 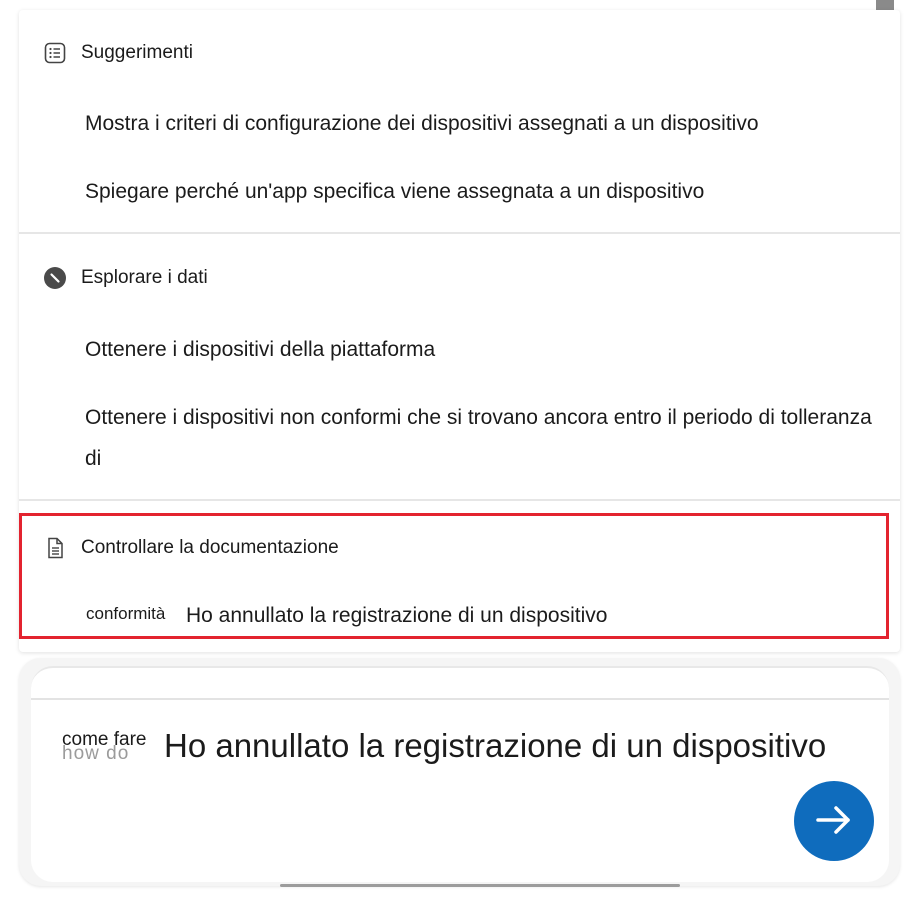 I want to click on explore-item: Ottenere i dispositivi della piattaforma, so click(x=260, y=349).